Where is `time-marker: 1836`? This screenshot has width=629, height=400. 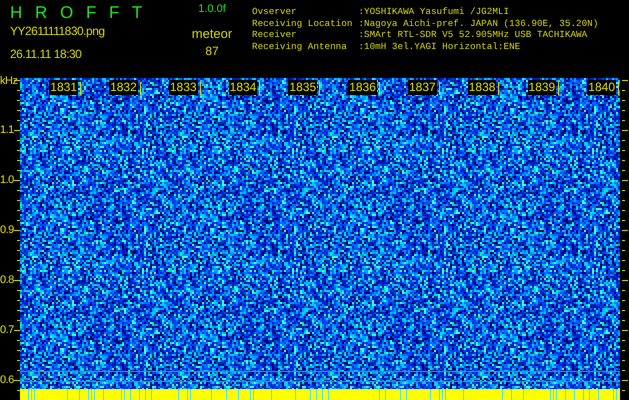 time-marker: 1836 is located at coordinates (362, 87).